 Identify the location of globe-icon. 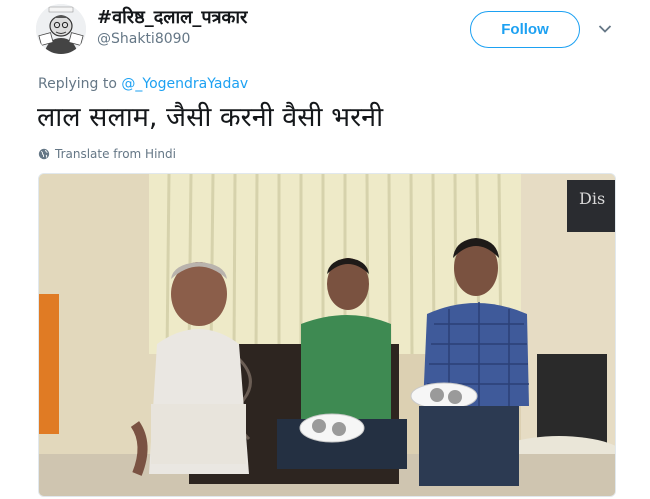
(44, 154).